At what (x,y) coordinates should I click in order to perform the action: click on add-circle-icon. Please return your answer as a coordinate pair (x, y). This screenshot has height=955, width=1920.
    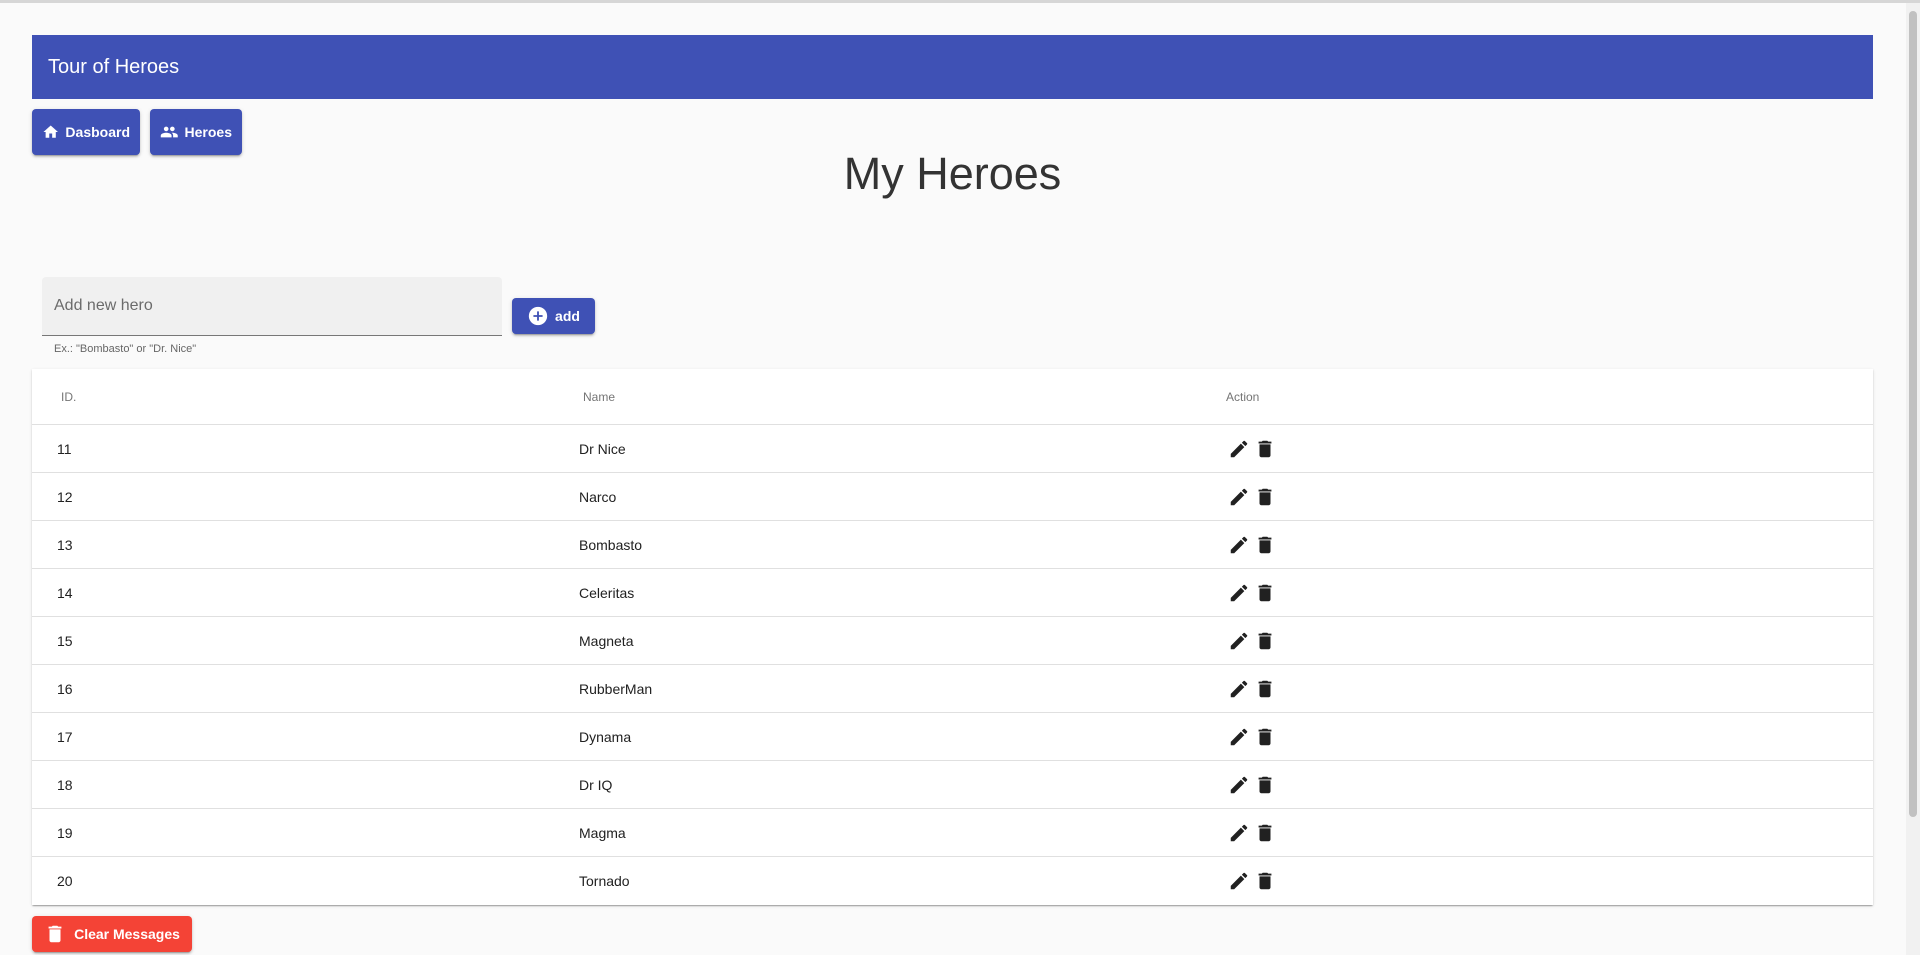
    Looking at the image, I should click on (538, 316).